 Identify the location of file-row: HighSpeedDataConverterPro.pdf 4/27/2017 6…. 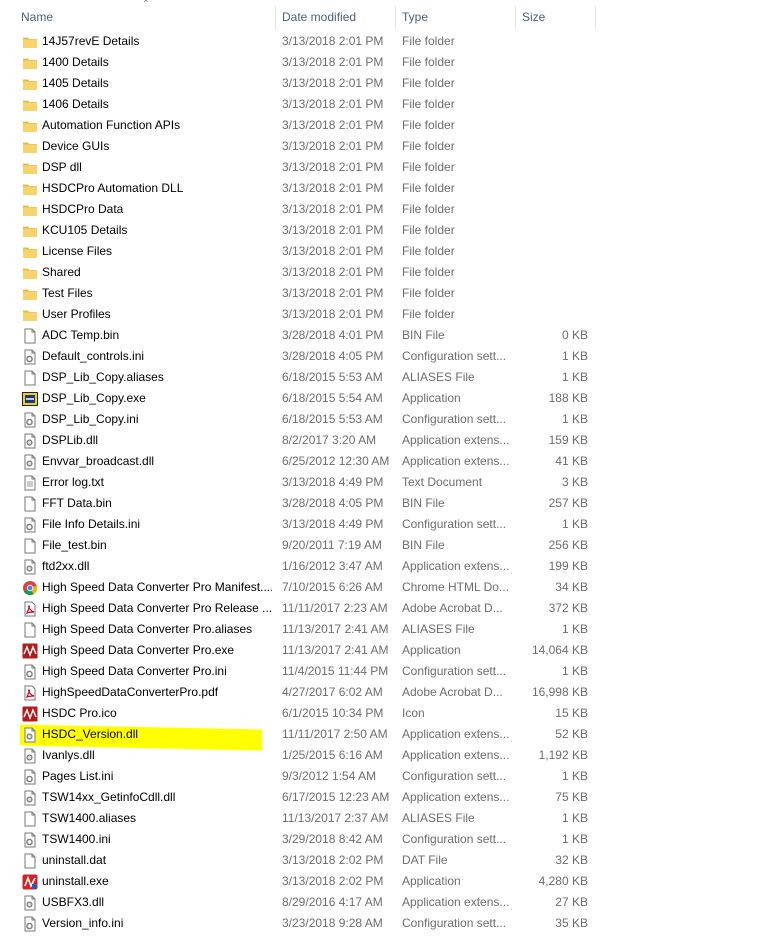
(300, 692).